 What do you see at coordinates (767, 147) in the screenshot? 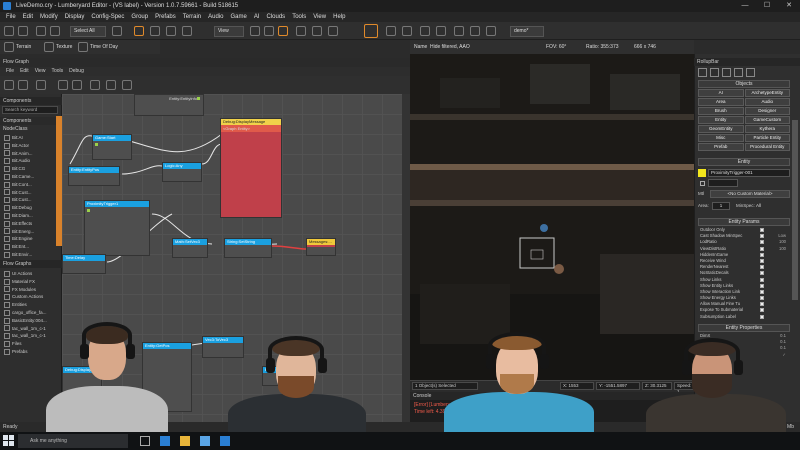
I see `object-button: Procedural Entity` at bounding box center [767, 147].